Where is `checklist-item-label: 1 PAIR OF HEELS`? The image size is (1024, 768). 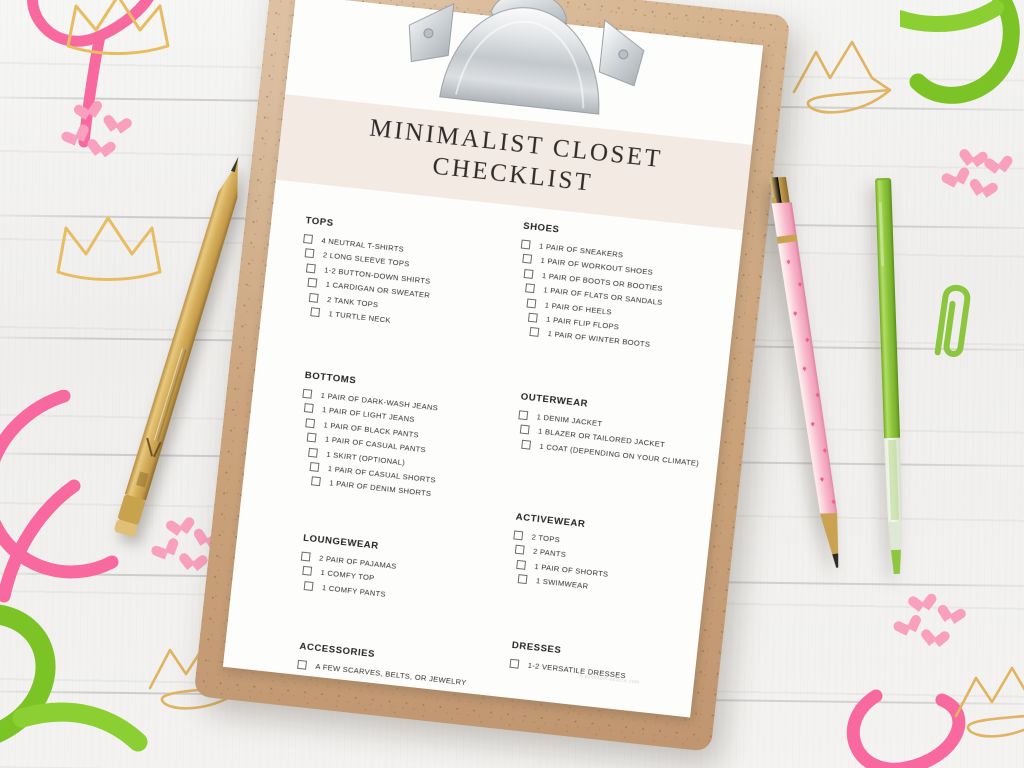 checklist-item-label: 1 PAIR OF HEELS is located at coordinates (578, 308).